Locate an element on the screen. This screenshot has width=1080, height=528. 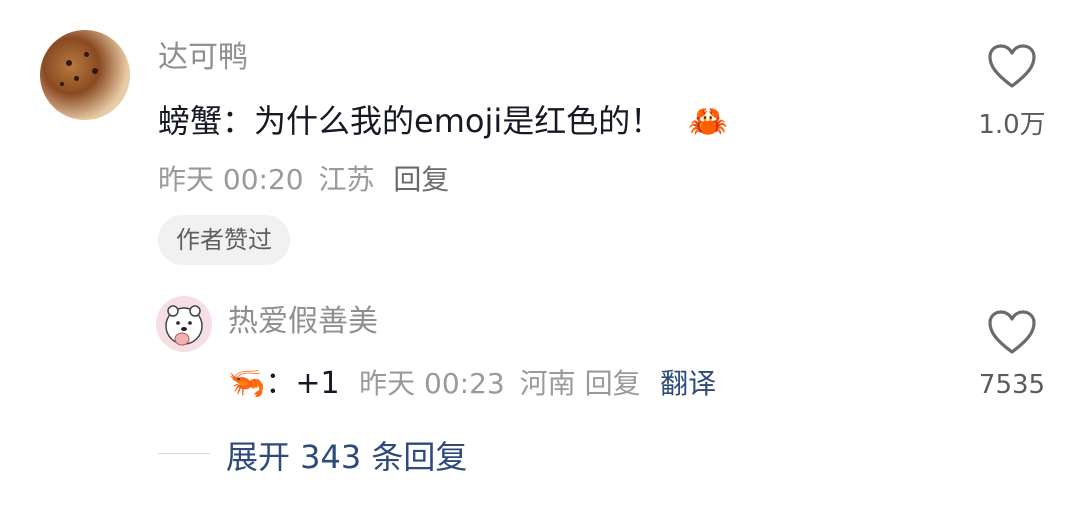
divider-line is located at coordinates (184, 453).